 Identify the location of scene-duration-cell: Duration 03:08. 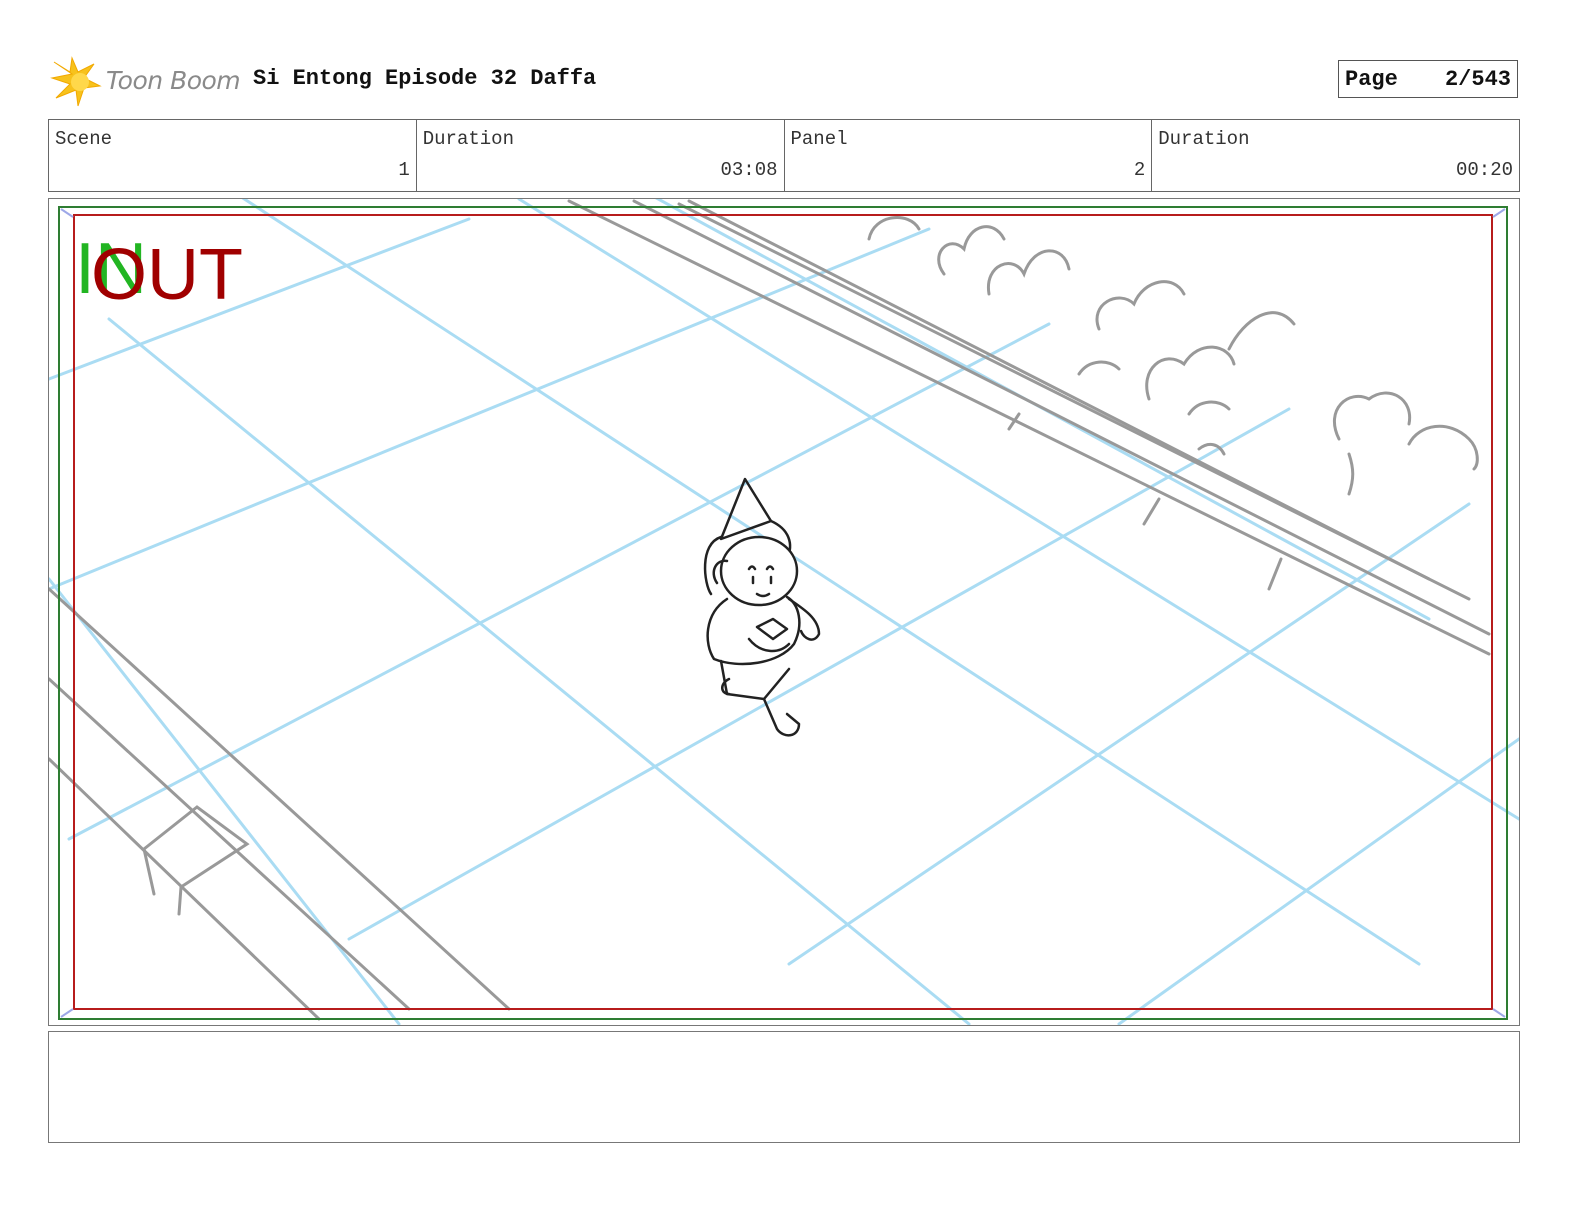
(601, 155).